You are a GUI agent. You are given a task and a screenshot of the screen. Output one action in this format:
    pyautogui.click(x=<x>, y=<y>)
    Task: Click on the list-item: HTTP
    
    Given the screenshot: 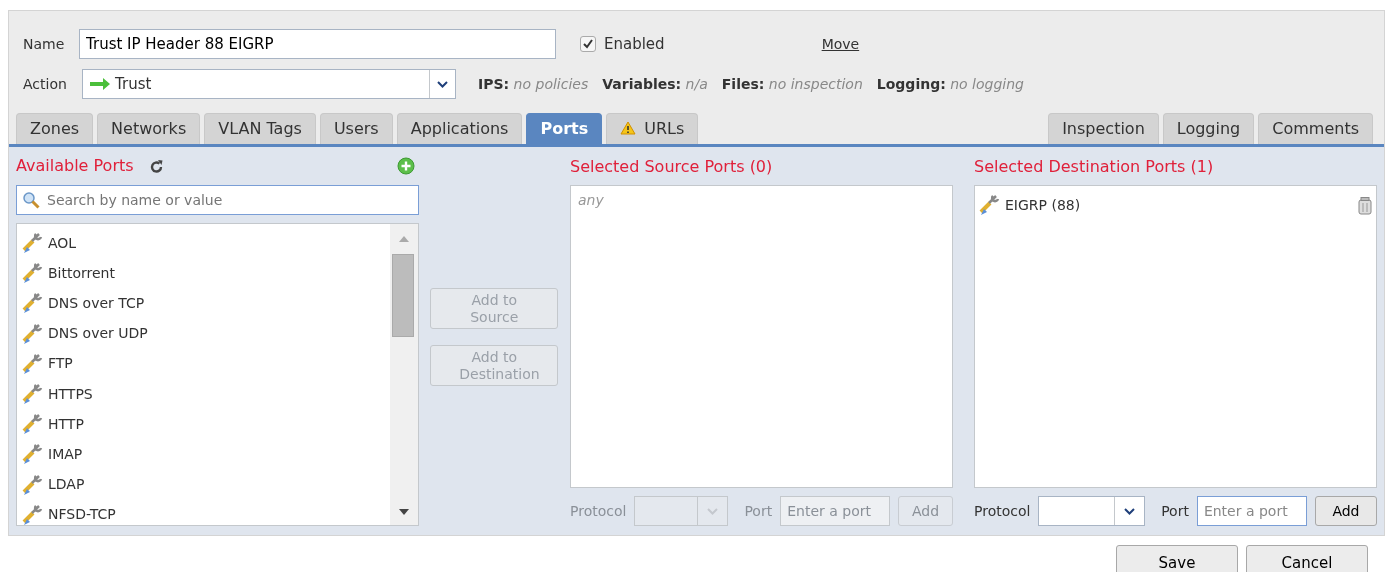 What is the action you would take?
    pyautogui.click(x=204, y=424)
    